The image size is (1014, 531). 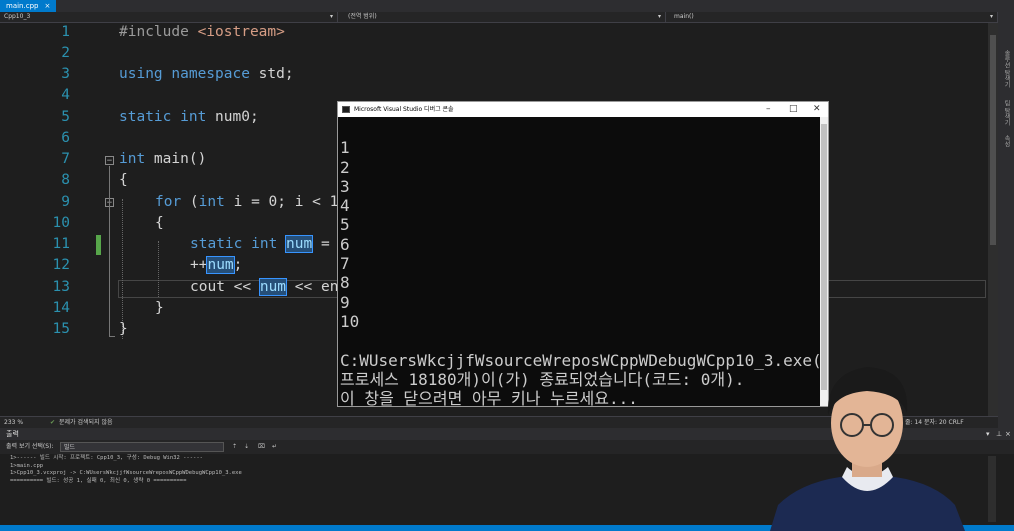 I want to click on presenter-webcam-image, so click(x=867, y=449).